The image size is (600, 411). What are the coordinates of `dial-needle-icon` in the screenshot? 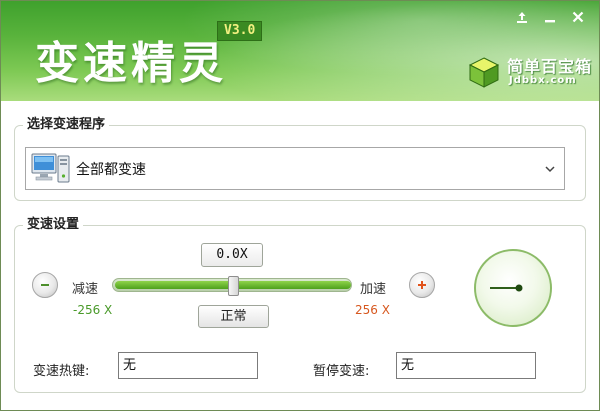 It's located at (506, 288).